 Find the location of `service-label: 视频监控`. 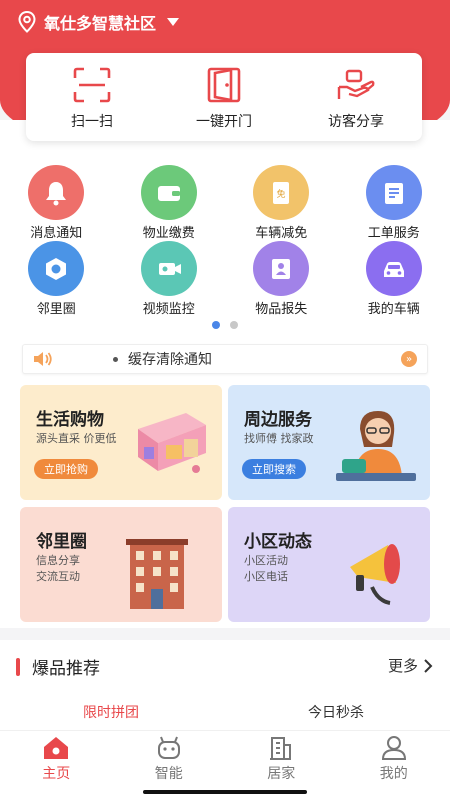

service-label: 视频监控 is located at coordinates (168, 309).